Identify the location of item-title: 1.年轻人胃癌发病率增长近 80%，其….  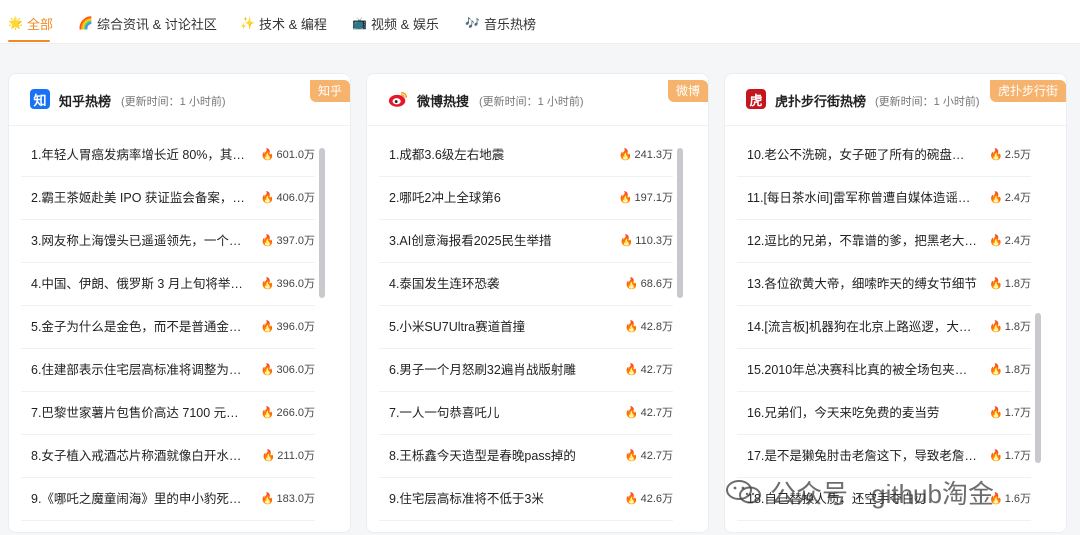
(138, 155).